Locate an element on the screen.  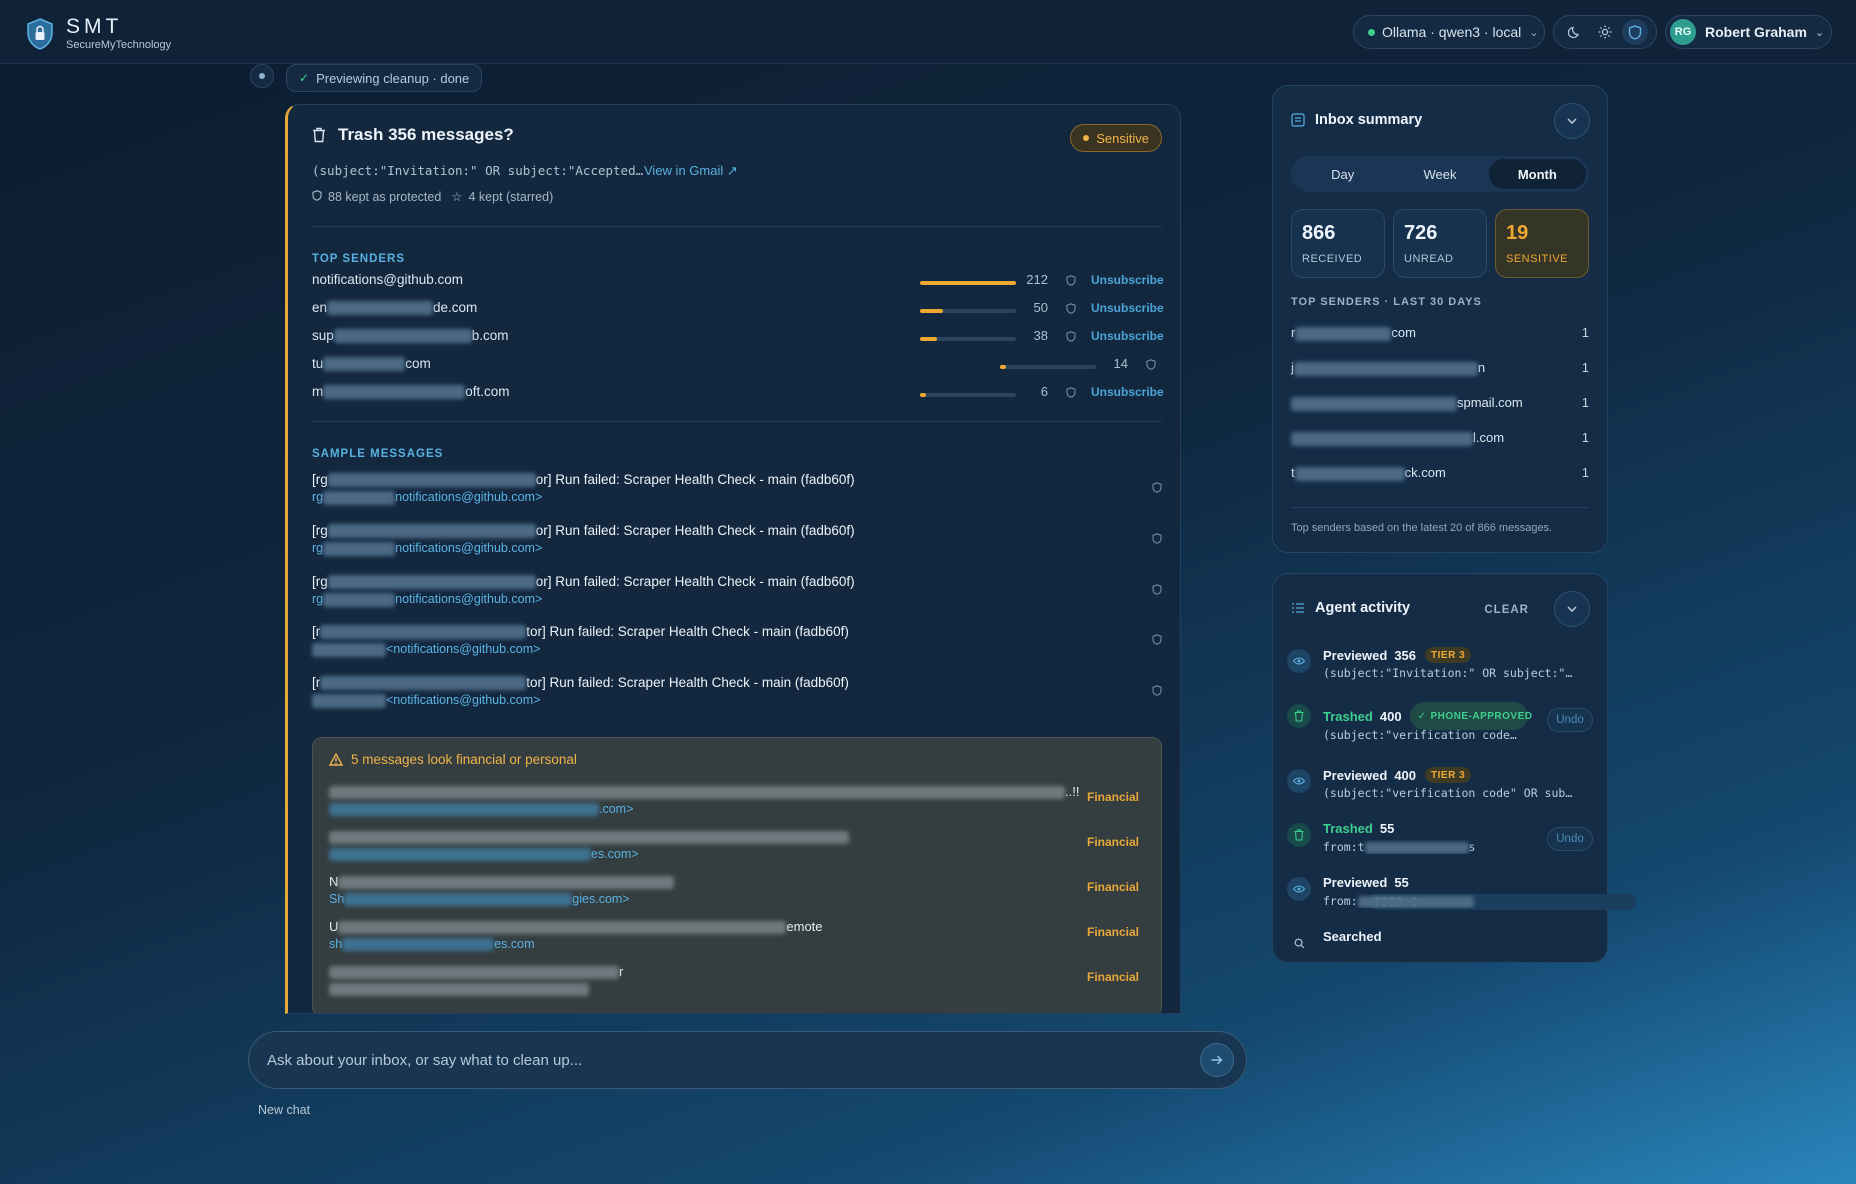
list-item: es.com> Financial is located at coordinates (738, 846).